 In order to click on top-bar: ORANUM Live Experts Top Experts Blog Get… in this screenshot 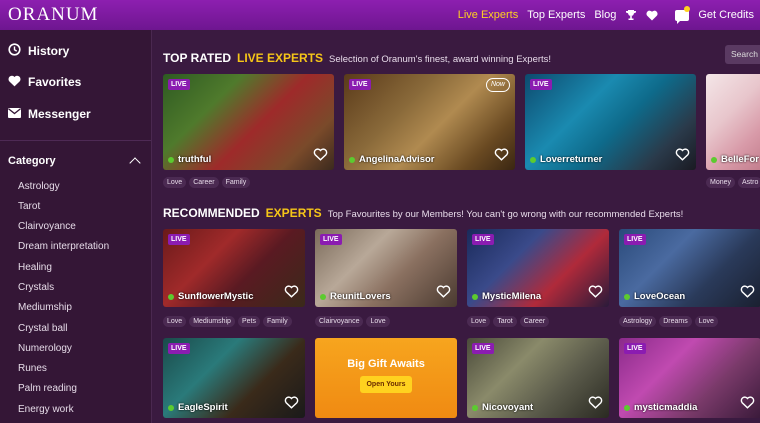, I will do `click(380, 15)`.